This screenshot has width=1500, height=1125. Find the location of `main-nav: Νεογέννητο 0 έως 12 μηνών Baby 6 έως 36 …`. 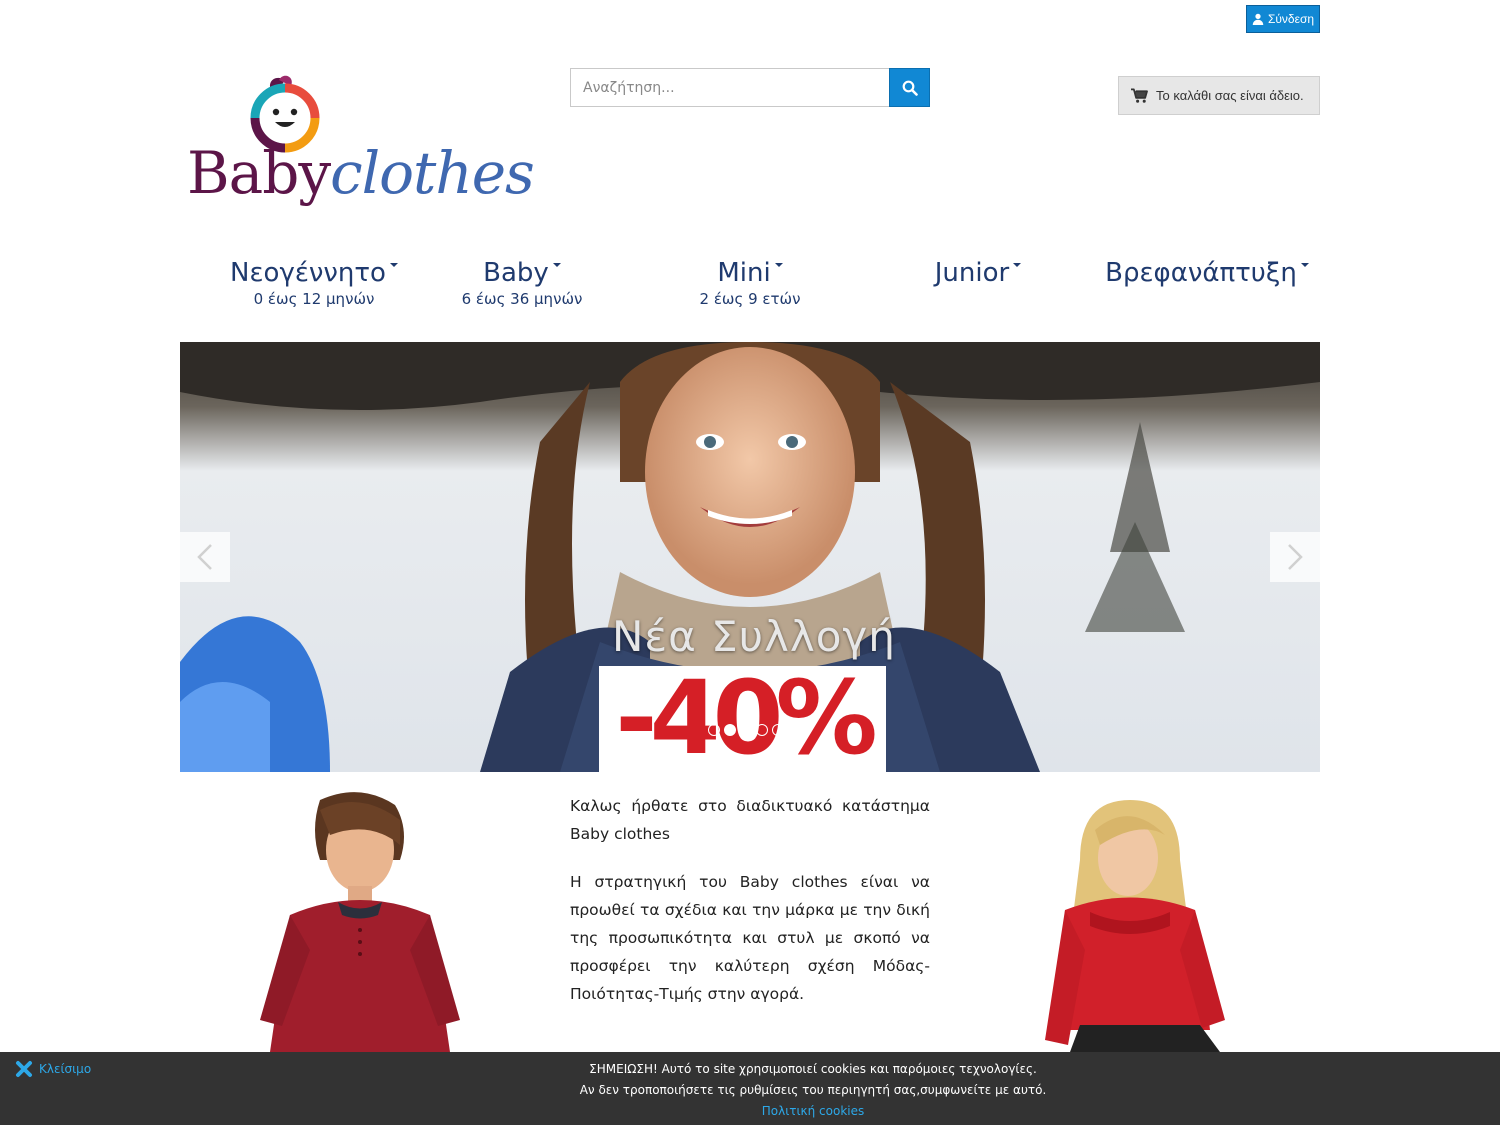

main-nav: Νεογέννητο 0 έως 12 μηνών Baby 6 έως 36 … is located at coordinates (750, 288).